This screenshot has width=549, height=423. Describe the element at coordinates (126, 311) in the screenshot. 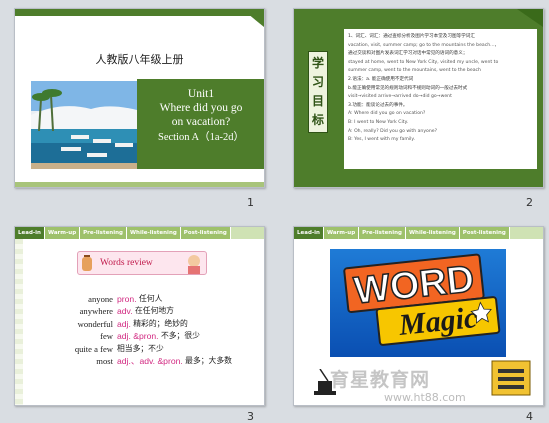

I see `vocab-row: anywhere adv. 在任何地方` at that location.